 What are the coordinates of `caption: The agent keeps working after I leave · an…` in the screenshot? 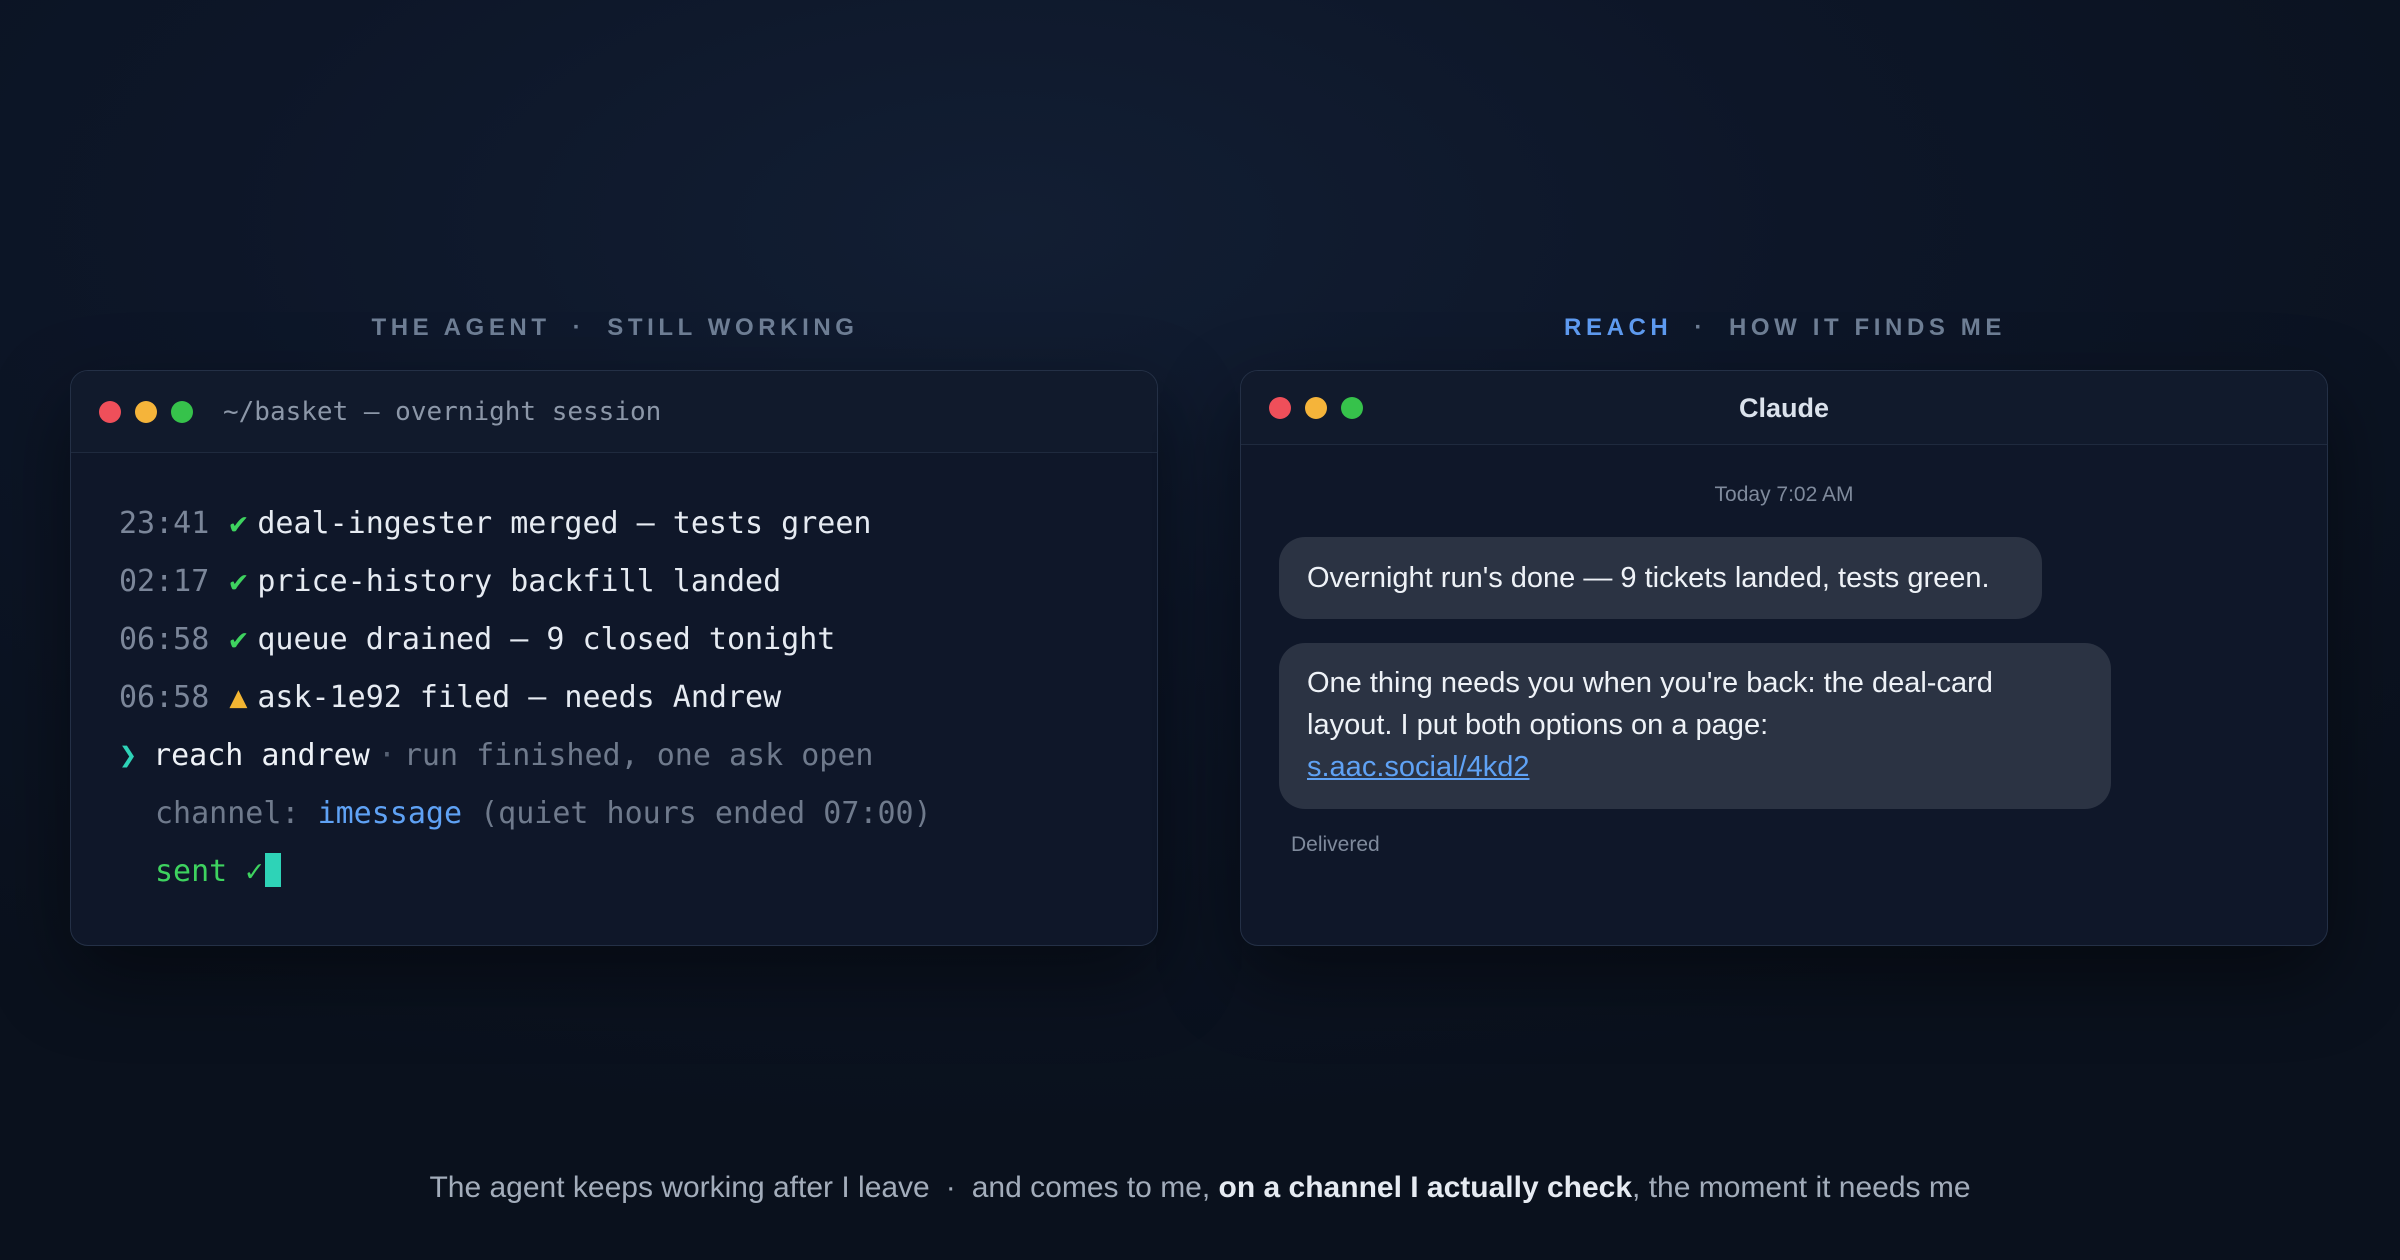 It's located at (1200, 1188).